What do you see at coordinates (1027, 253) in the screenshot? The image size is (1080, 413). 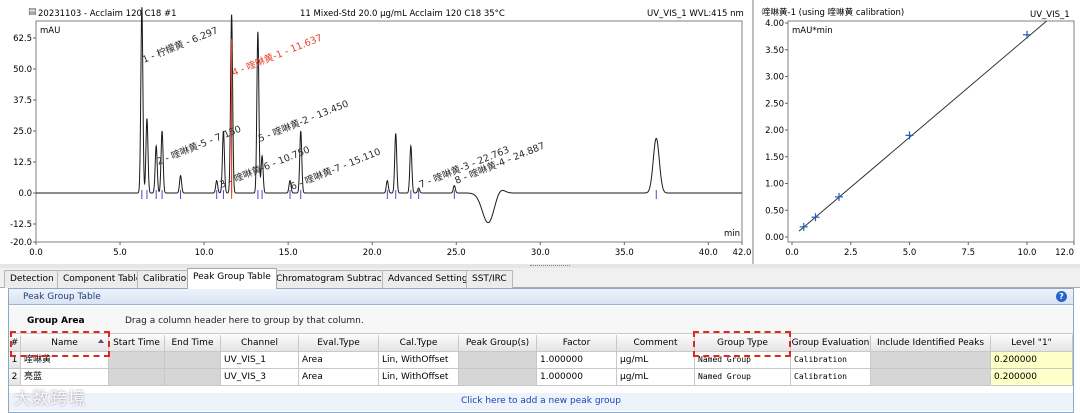 I see `calibration-x-tick-label: 10.0` at bounding box center [1027, 253].